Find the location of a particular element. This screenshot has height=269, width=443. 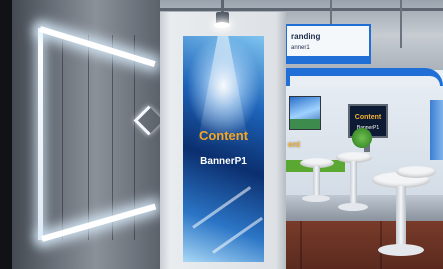

bar-stool-seat is located at coordinates (416, 172).